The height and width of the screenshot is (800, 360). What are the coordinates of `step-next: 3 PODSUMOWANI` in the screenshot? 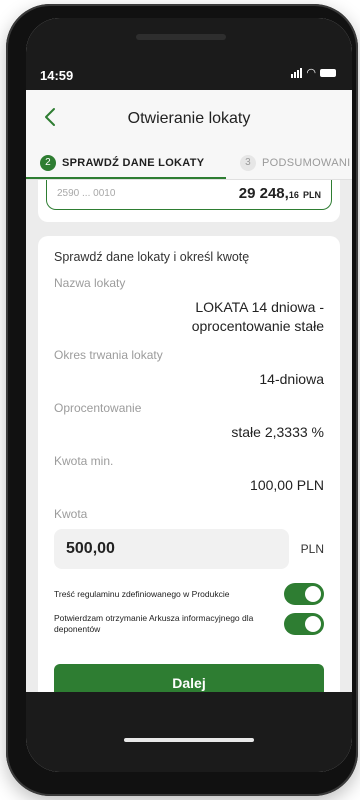 It's located at (295, 163).